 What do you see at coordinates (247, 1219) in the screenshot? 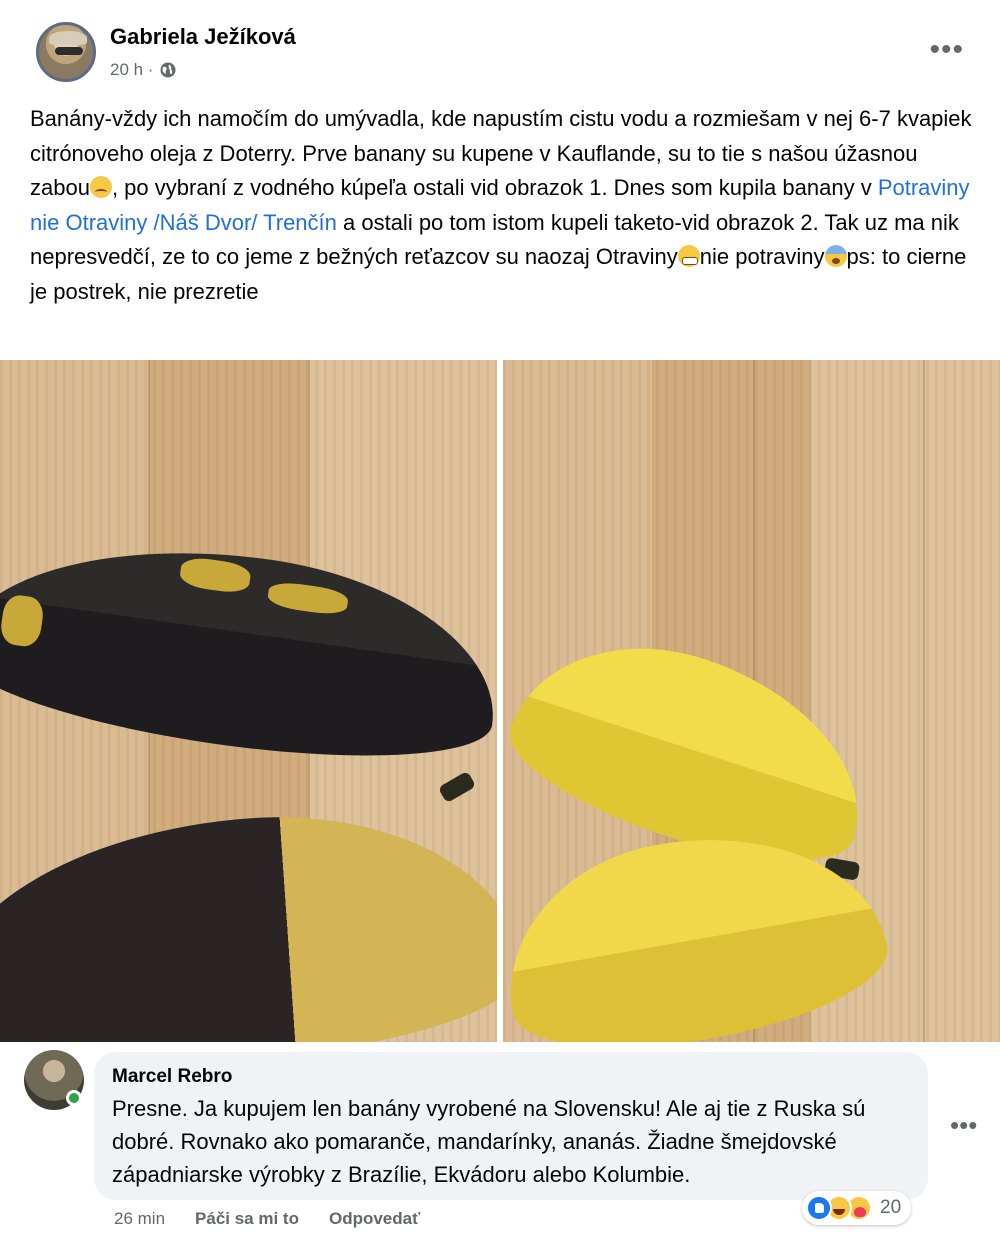
I see `like-button: Páči sa mi to` at bounding box center [247, 1219].